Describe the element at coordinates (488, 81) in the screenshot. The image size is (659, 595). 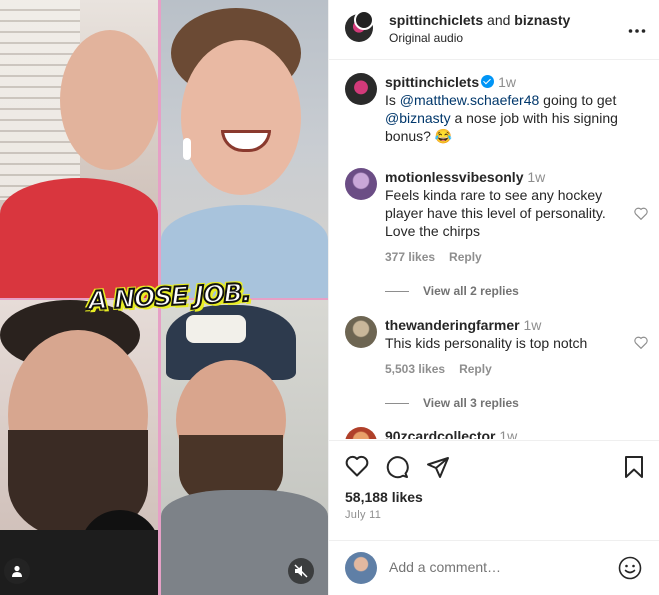
I see `verified-badge-icon` at that location.